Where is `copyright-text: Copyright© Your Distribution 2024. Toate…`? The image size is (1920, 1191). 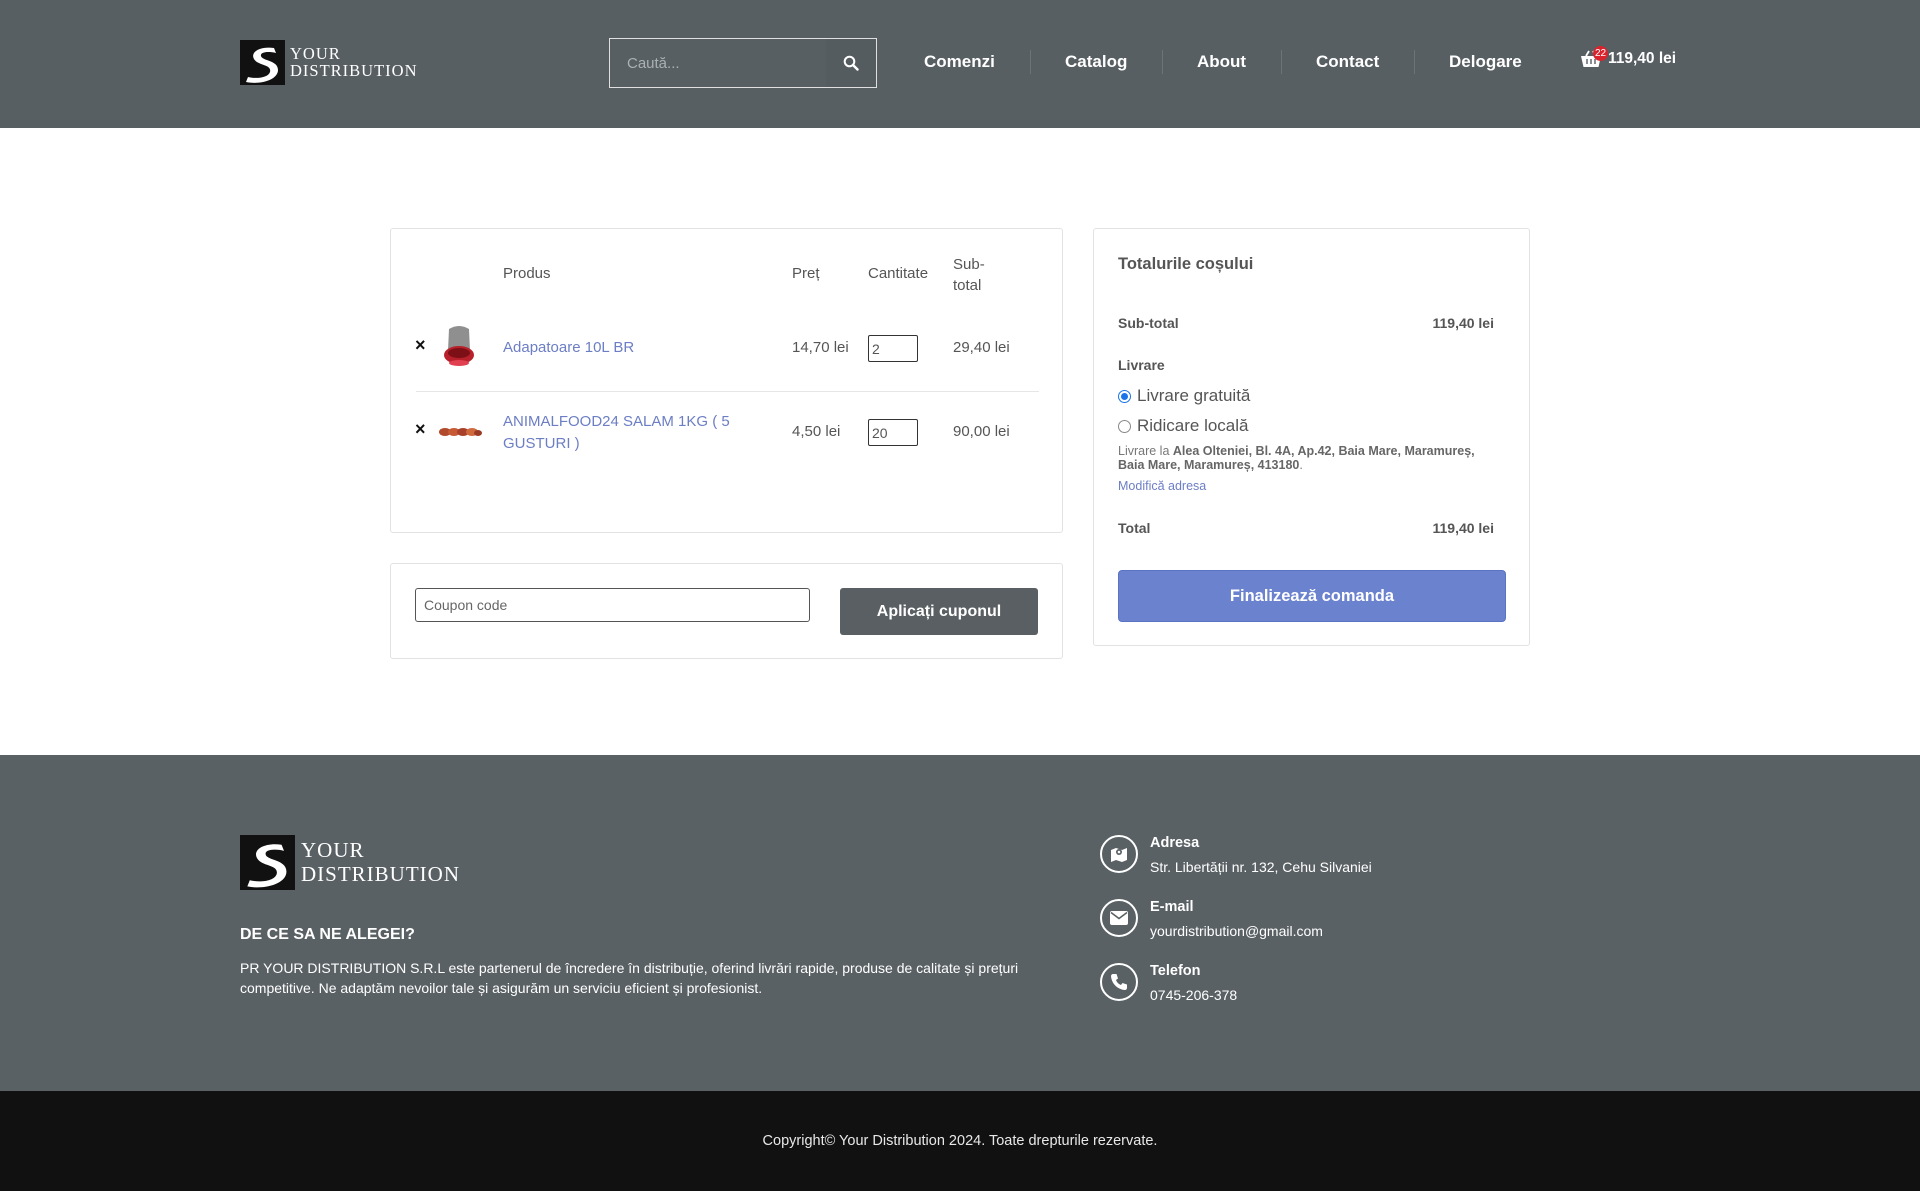 copyright-text: Copyright© Your Distribution 2024. Toate… is located at coordinates (960, 1141).